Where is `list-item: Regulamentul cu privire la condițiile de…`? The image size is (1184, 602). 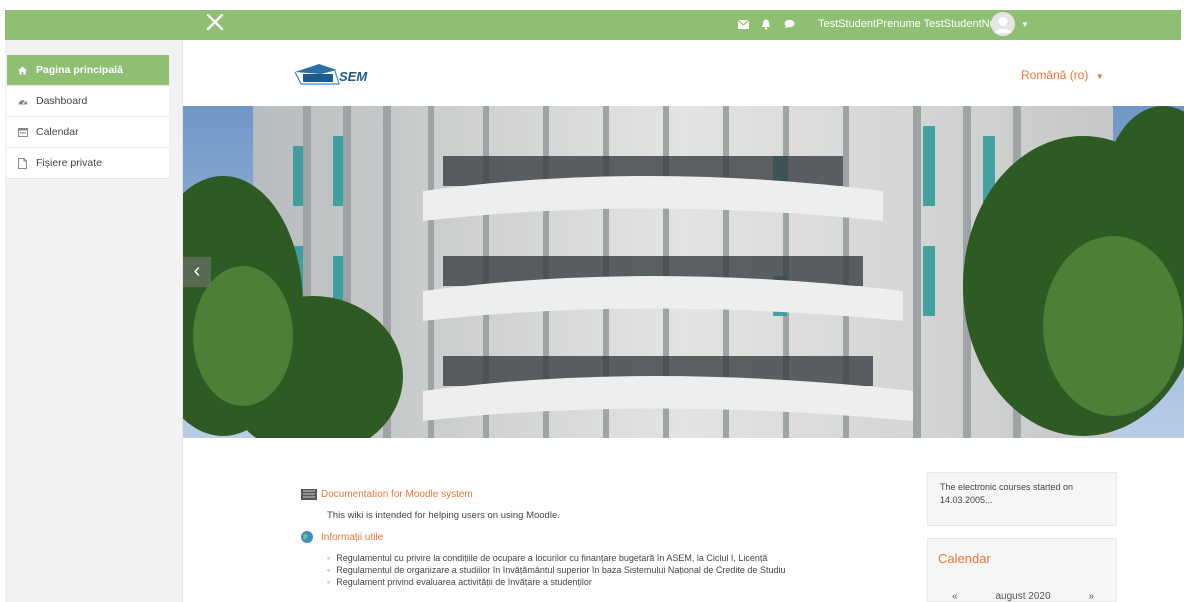
list-item: Regulamentul cu privire la condițiile de… is located at coordinates (613, 559).